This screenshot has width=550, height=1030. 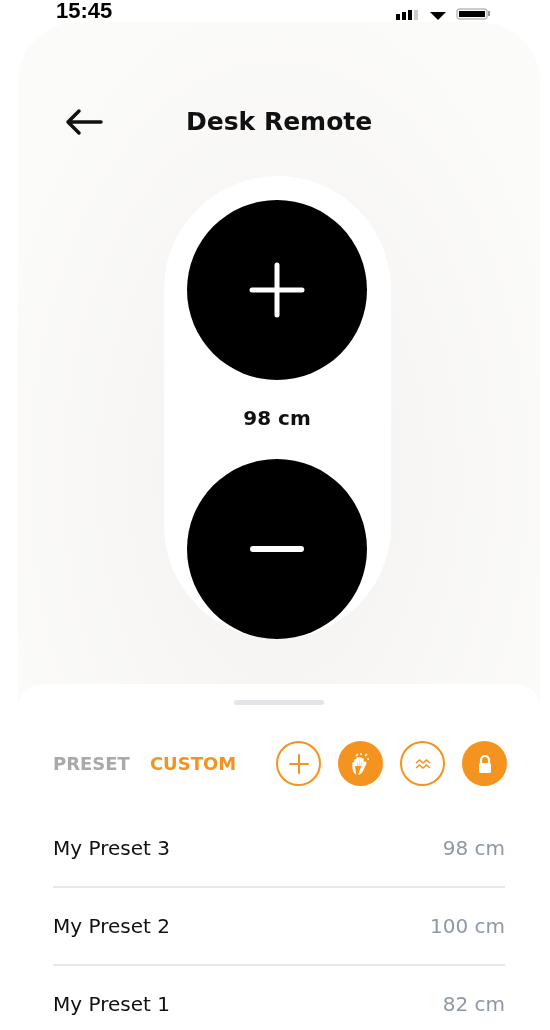 What do you see at coordinates (484, 763) in the screenshot?
I see `lock-button` at bounding box center [484, 763].